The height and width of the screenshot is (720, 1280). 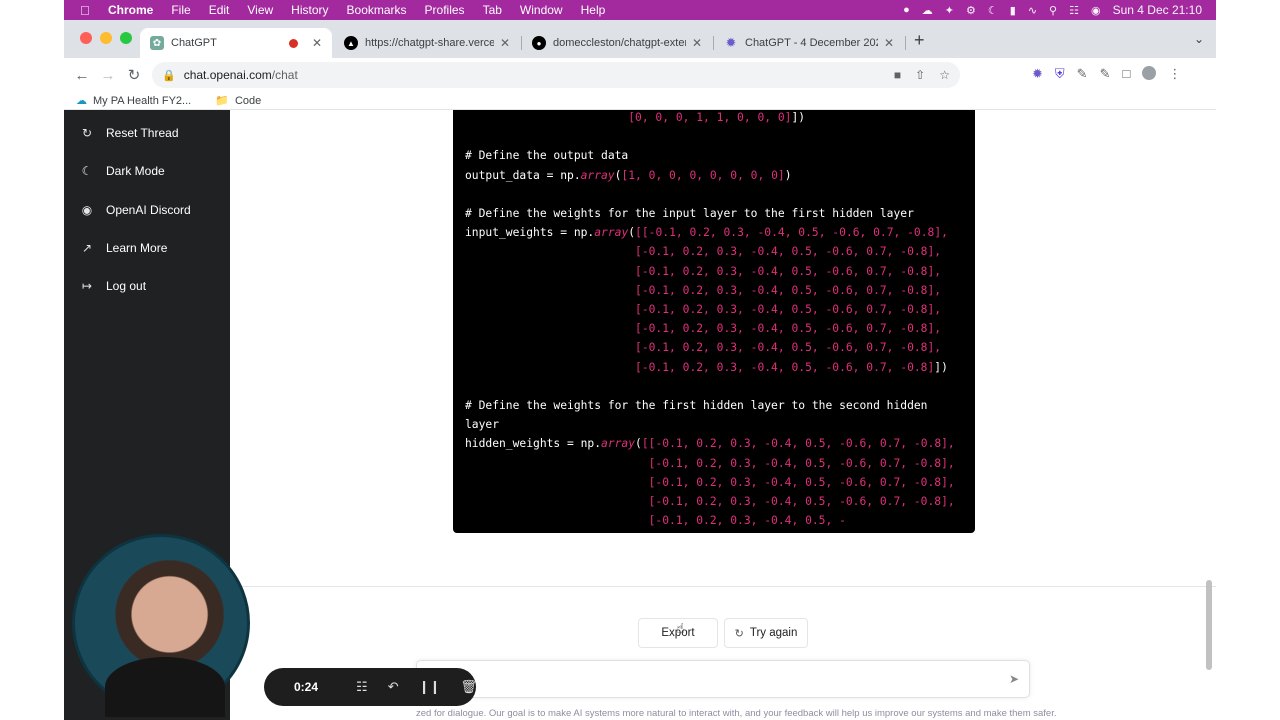 What do you see at coordinates (148, 210) in the screenshot?
I see `sidebar-item-label: OpenAI Discord` at bounding box center [148, 210].